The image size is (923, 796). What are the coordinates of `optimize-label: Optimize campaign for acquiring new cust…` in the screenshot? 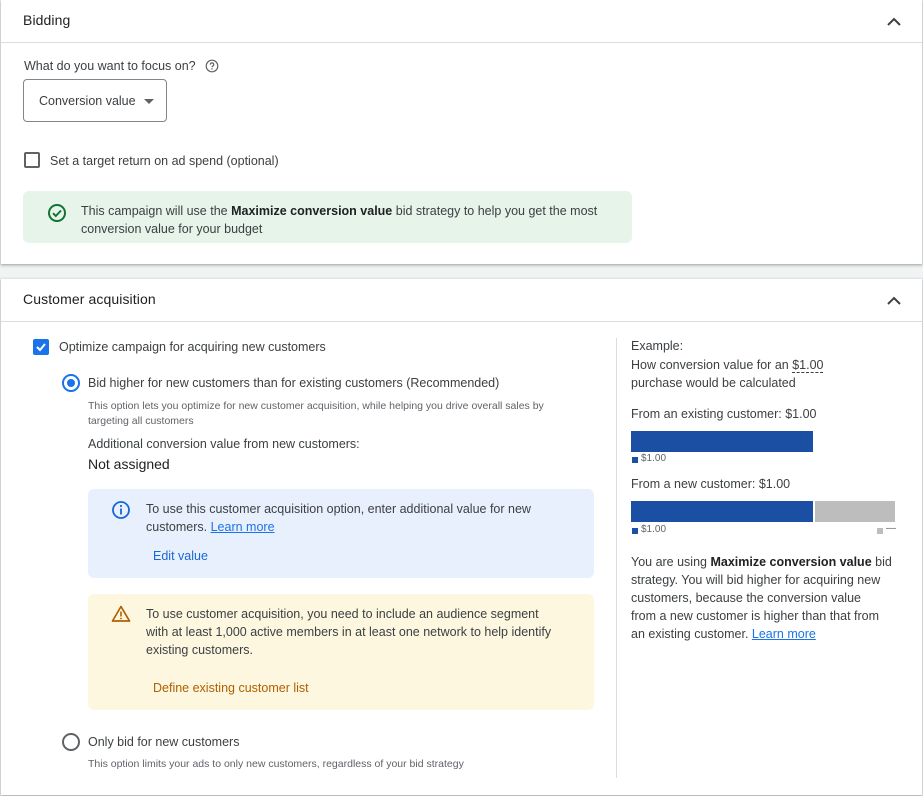 It's located at (192, 347).